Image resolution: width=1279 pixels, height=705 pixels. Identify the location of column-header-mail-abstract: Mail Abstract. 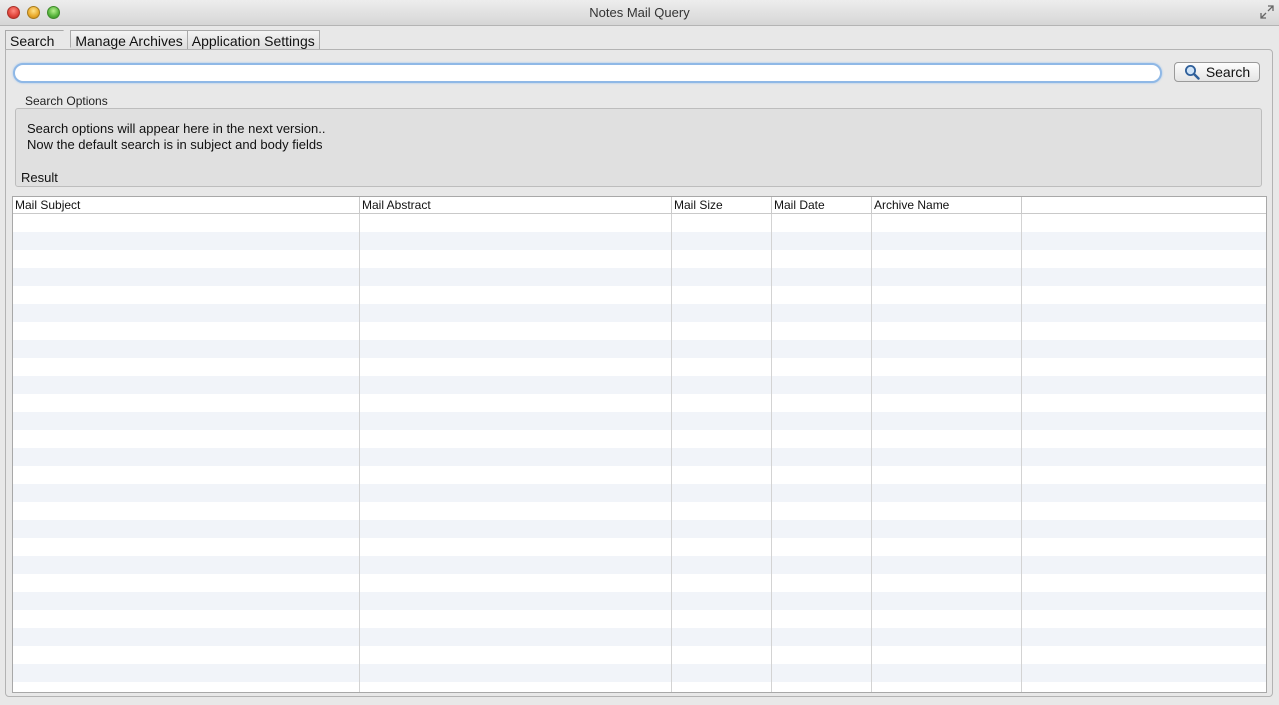
(516, 205).